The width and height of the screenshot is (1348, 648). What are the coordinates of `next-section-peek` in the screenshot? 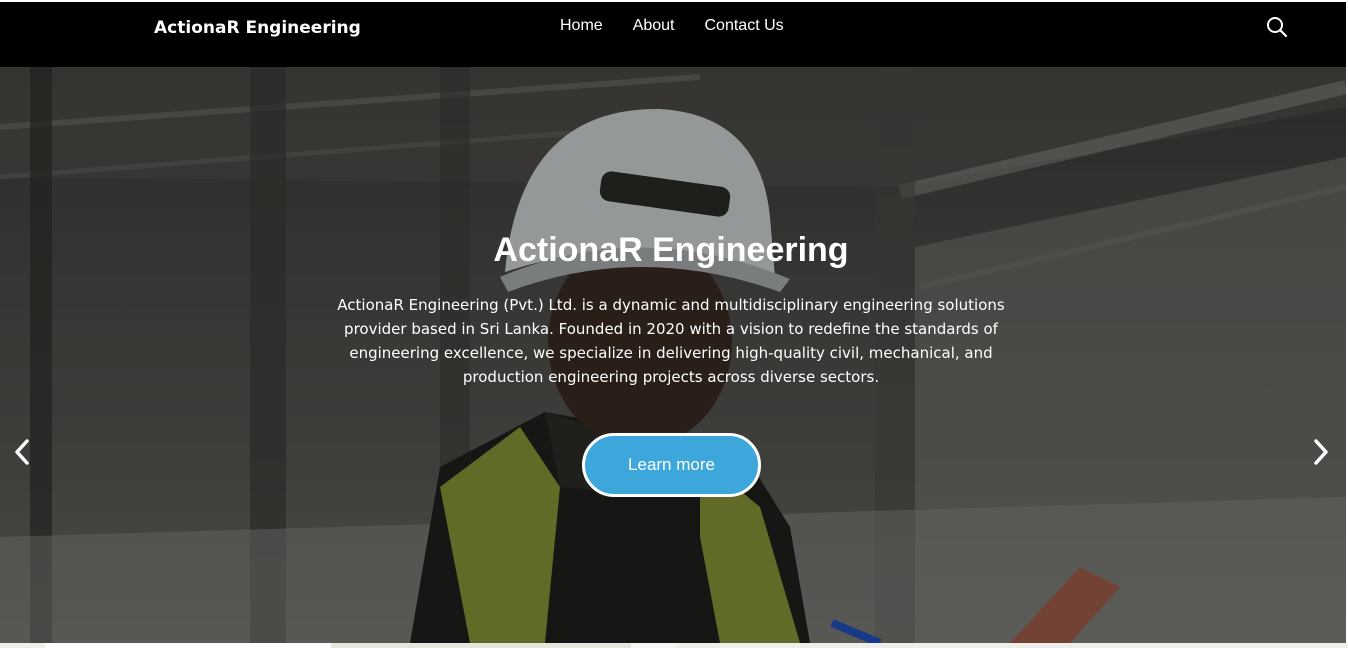 It's located at (674, 645).